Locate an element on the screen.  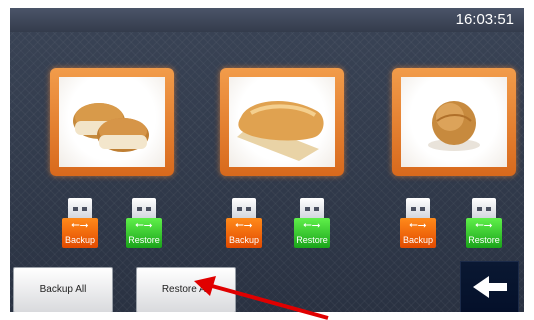
back-button is located at coordinates (489, 286).